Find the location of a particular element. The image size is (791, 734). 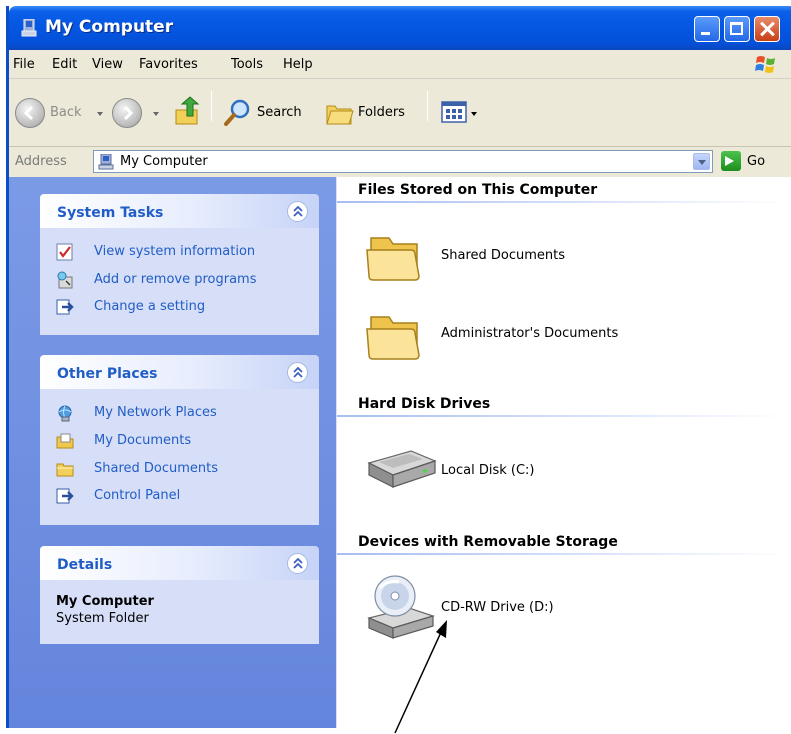

back-label: Back is located at coordinates (66, 112).